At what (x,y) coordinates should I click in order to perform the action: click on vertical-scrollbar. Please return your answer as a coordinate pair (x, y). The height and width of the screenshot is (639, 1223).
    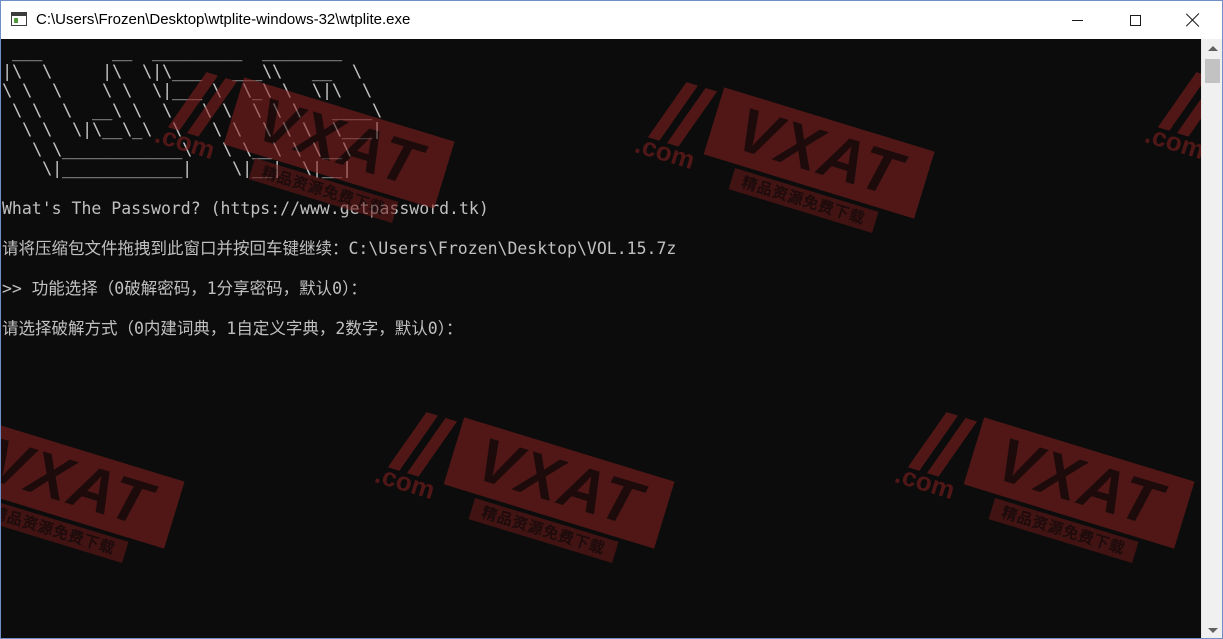
    Looking at the image, I should click on (1211, 338).